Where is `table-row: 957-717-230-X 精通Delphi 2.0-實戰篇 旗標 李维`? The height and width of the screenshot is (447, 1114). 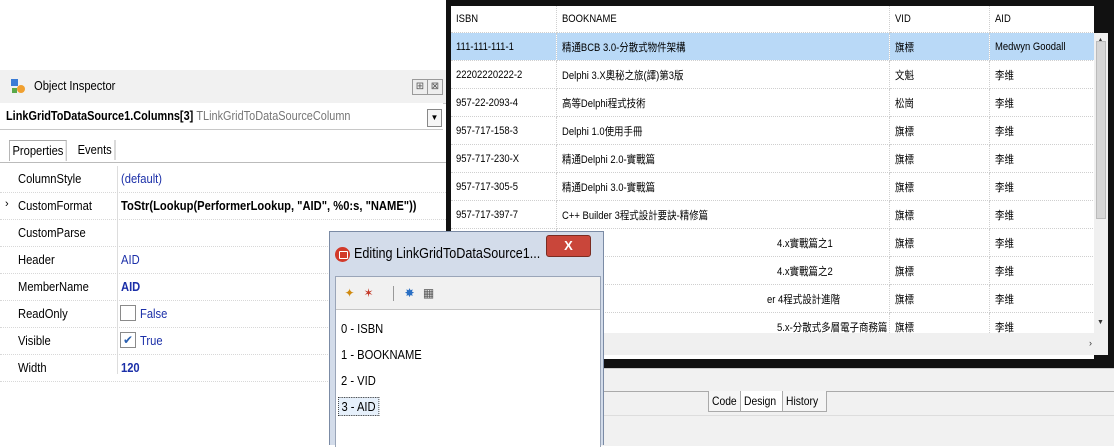 table-row: 957-717-230-X 精通Delphi 2.0-實戰篇 旗標 李维 is located at coordinates (772, 158).